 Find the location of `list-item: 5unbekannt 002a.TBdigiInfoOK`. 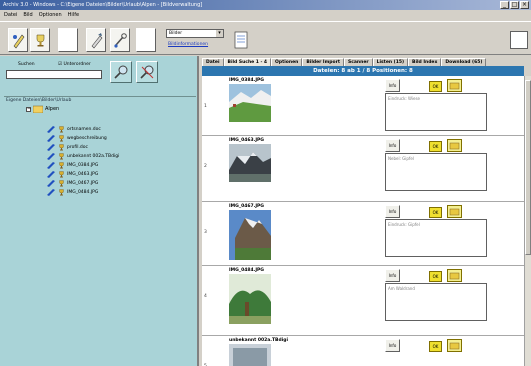

list-item: 5unbekannt 002a.TBdigiInfoOK is located at coordinates (363, 351).